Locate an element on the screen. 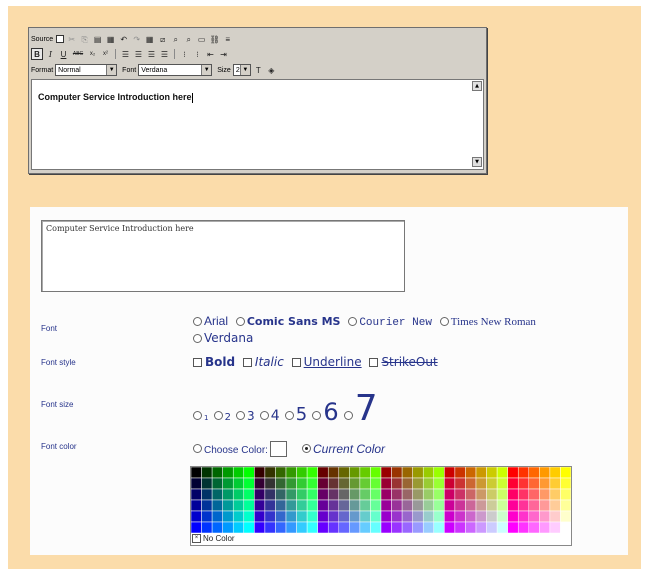  image-icon: ⧄ is located at coordinates (162, 39).